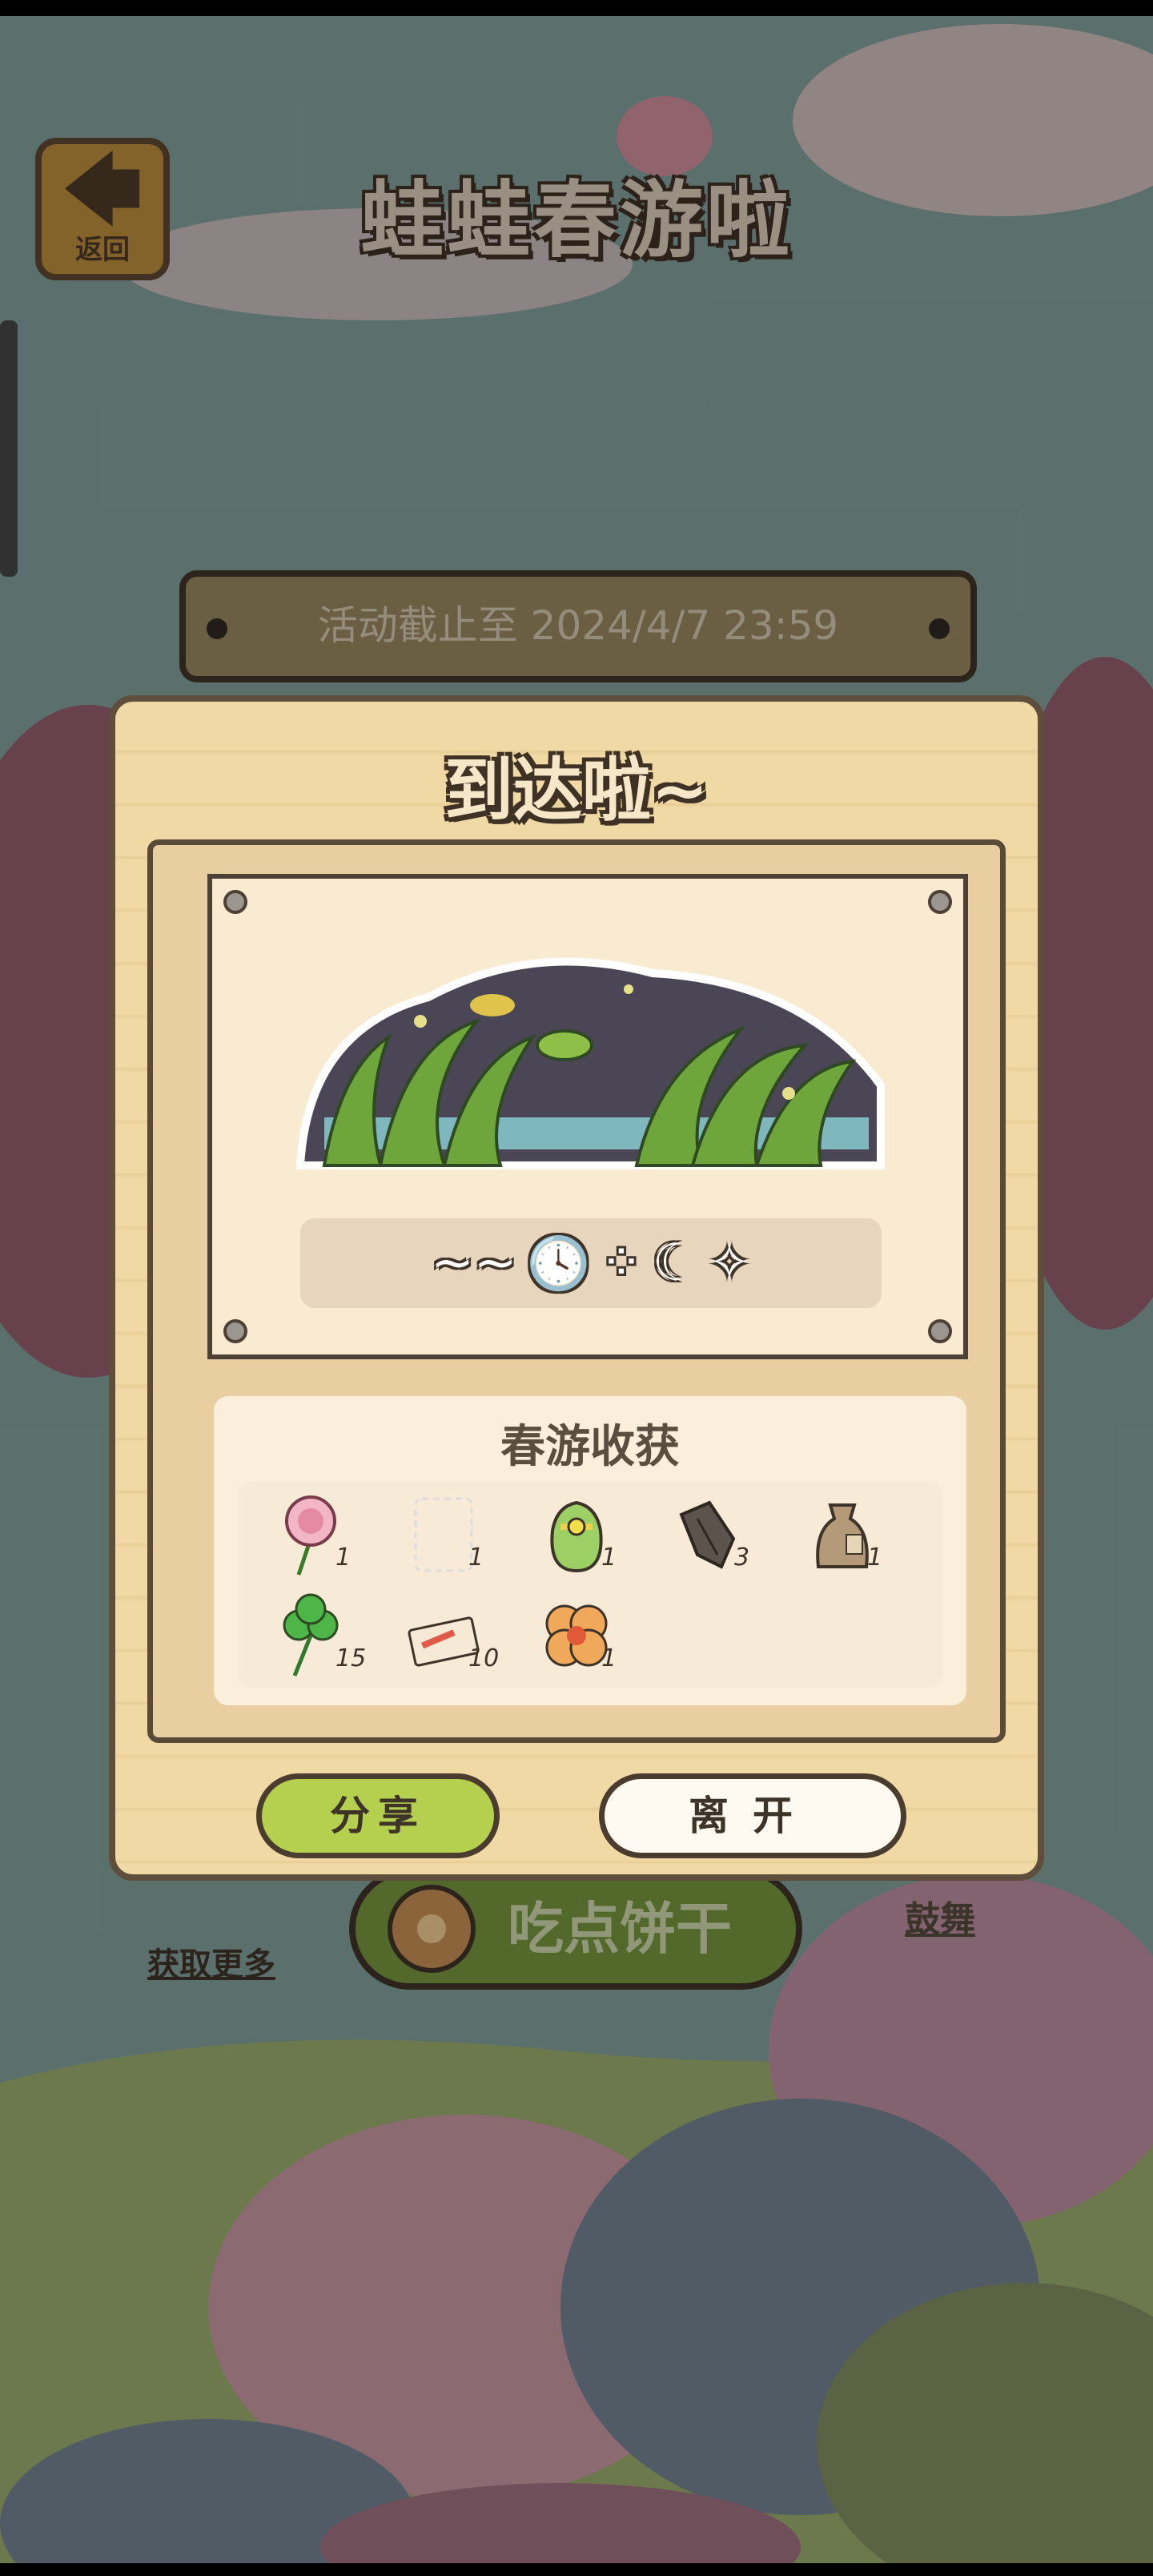 Image resolution: width=1153 pixels, height=2576 pixels. What do you see at coordinates (590, 1063) in the screenshot?
I see `night-grass-scene-image` at bounding box center [590, 1063].